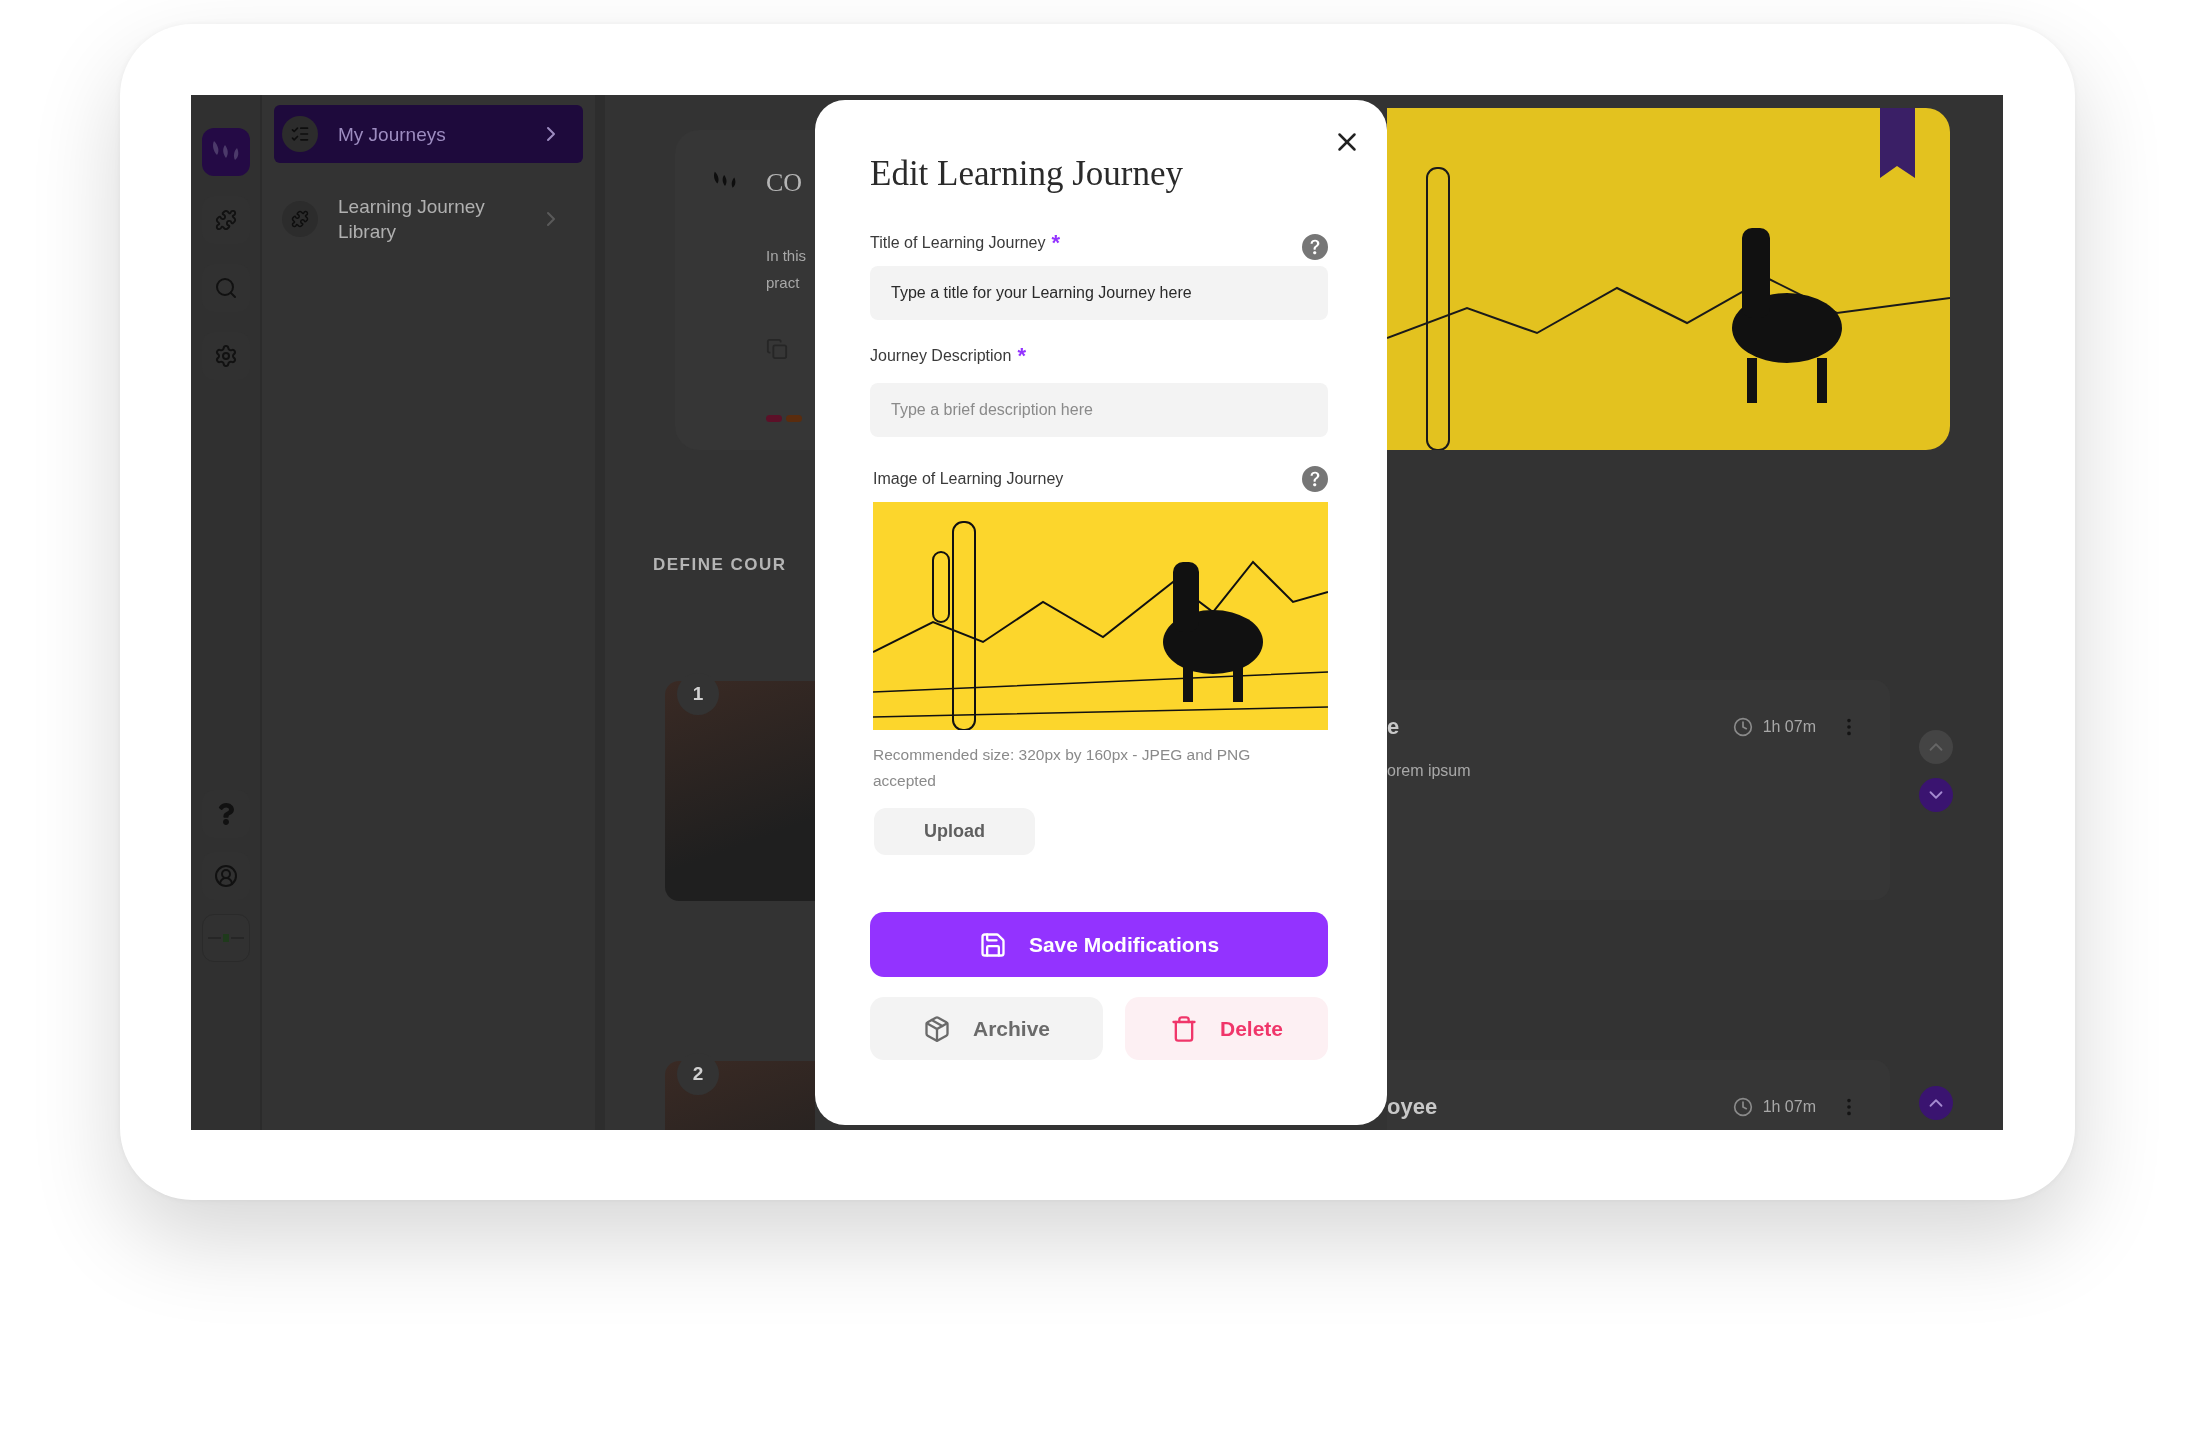 The height and width of the screenshot is (1440, 2195). What do you see at coordinates (954, 831) in the screenshot?
I see `upload-button: Upload` at bounding box center [954, 831].